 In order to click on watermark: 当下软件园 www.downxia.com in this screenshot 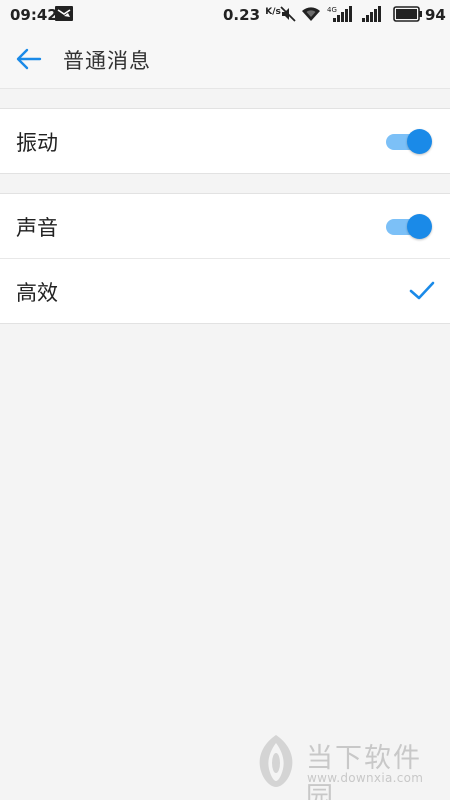, I will do `click(347, 766)`.